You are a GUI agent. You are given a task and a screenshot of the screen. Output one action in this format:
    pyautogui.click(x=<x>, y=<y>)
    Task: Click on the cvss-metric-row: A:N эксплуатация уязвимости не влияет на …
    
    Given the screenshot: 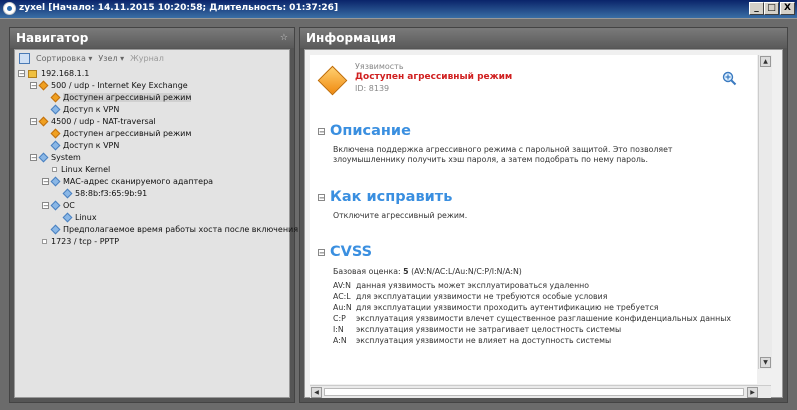 What is the action you would take?
    pyautogui.click(x=472, y=340)
    